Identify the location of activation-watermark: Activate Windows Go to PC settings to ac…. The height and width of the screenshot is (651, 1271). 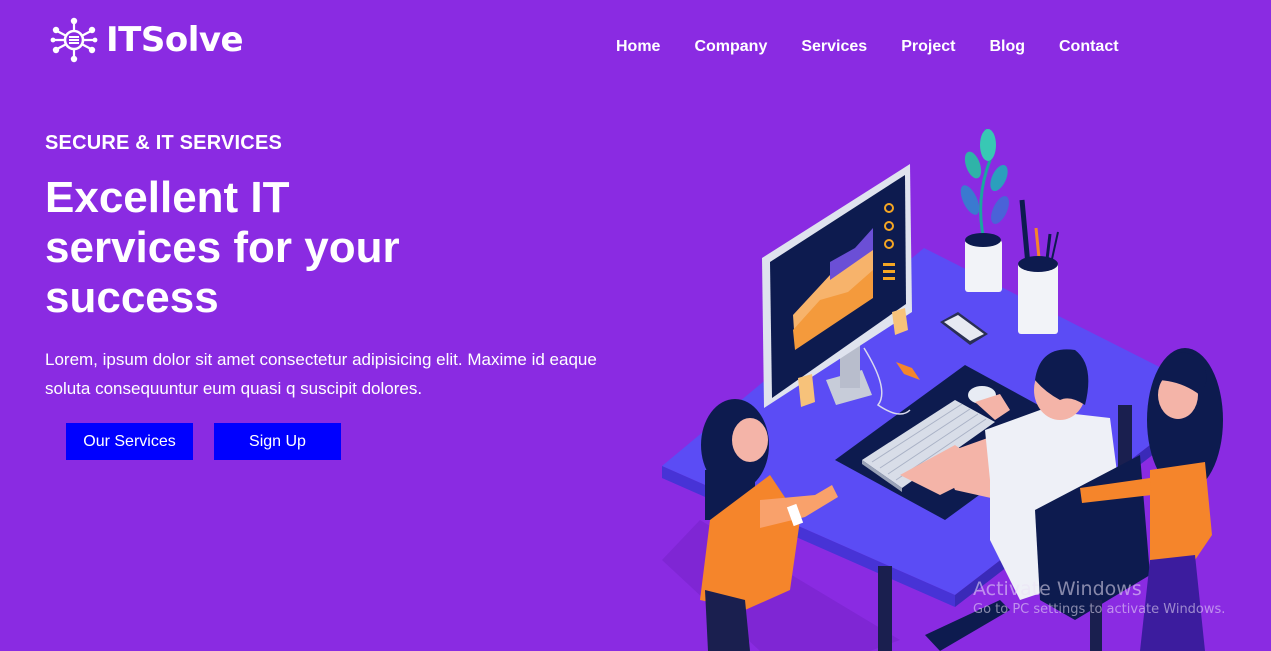
(1099, 597).